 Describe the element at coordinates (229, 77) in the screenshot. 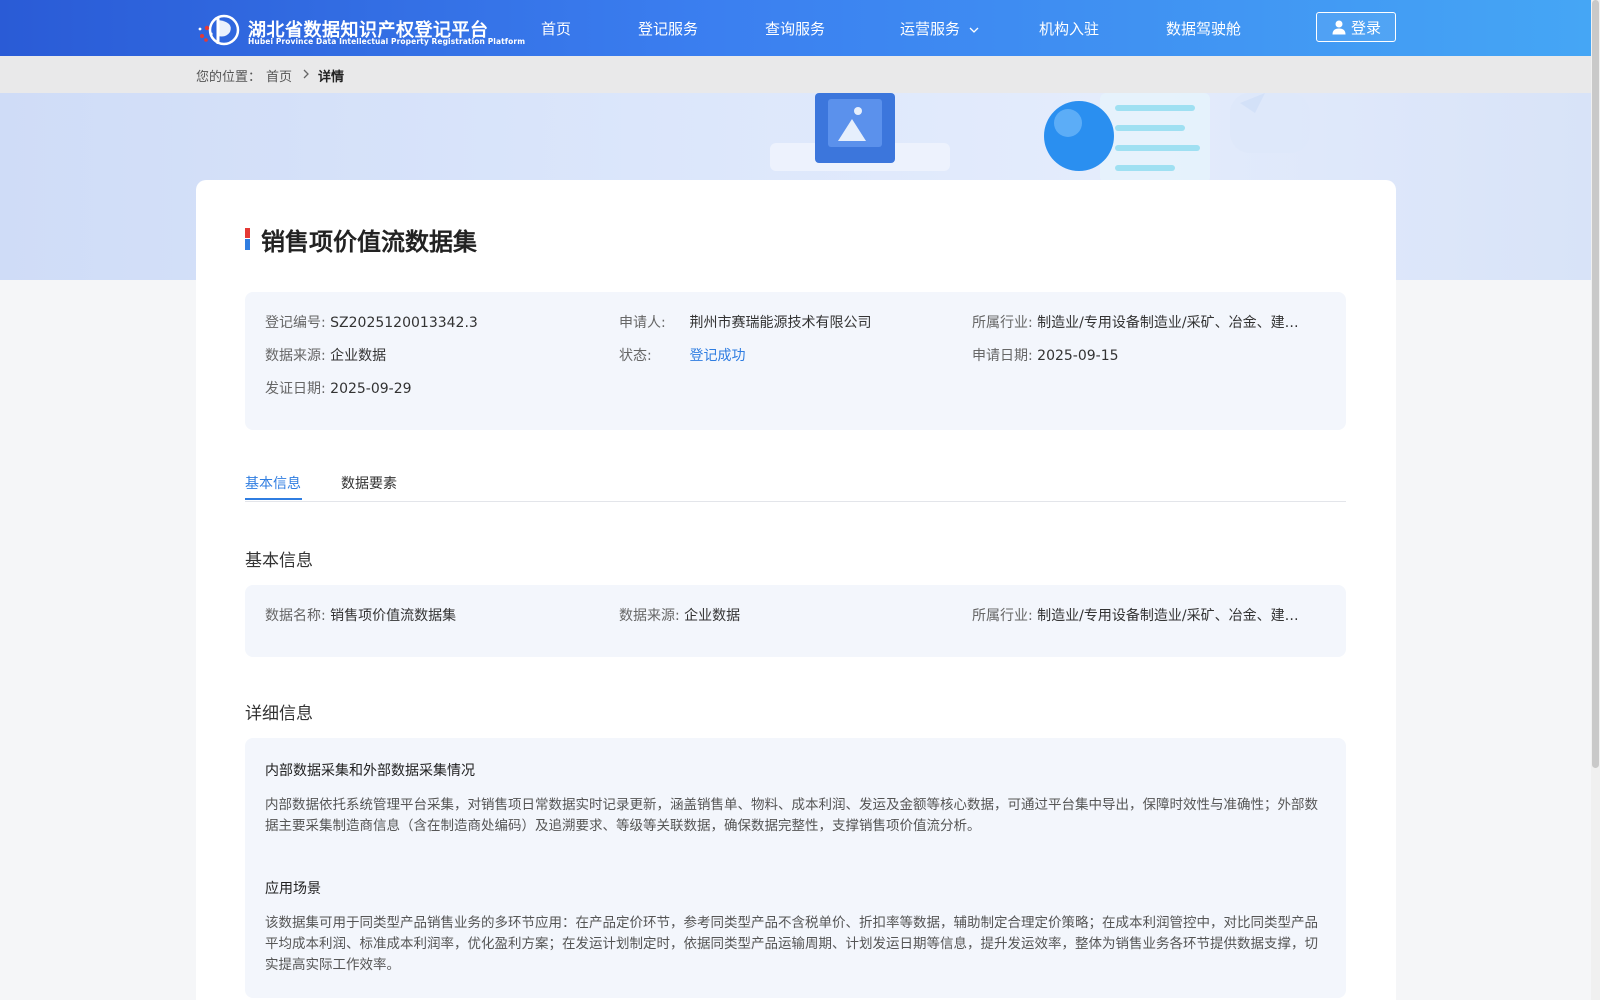

I see `breadcrumb-prefix: 您的位置：` at that location.